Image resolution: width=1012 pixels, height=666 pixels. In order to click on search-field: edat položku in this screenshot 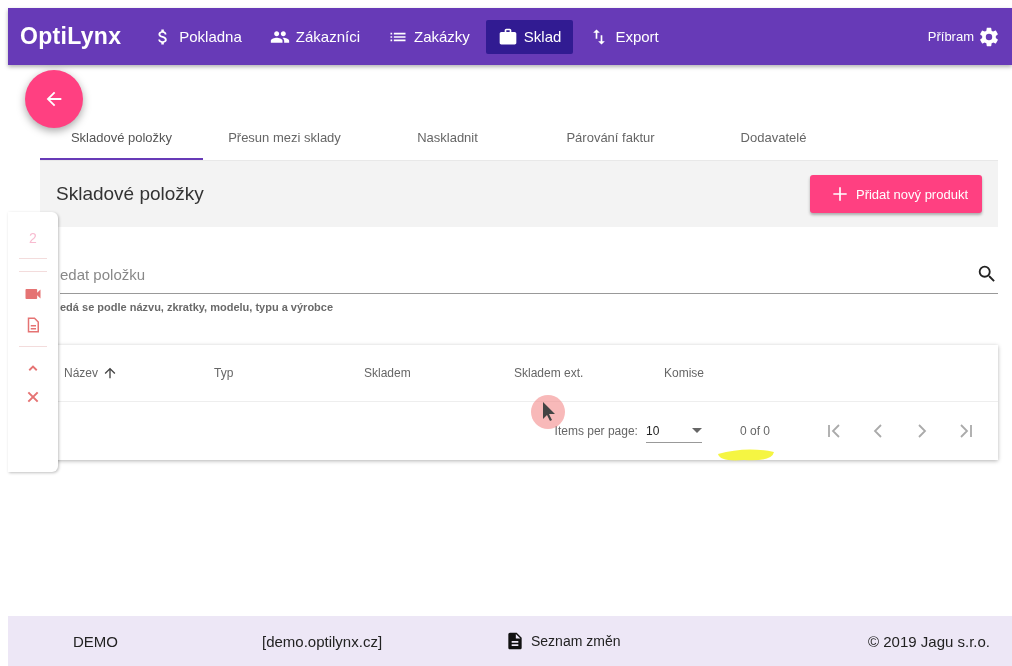, I will do `click(518, 274)`.